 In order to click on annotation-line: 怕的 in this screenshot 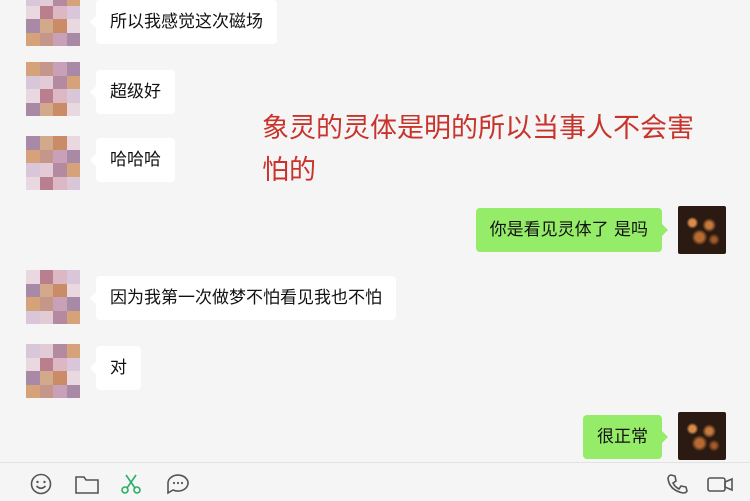, I will do `click(289, 170)`.